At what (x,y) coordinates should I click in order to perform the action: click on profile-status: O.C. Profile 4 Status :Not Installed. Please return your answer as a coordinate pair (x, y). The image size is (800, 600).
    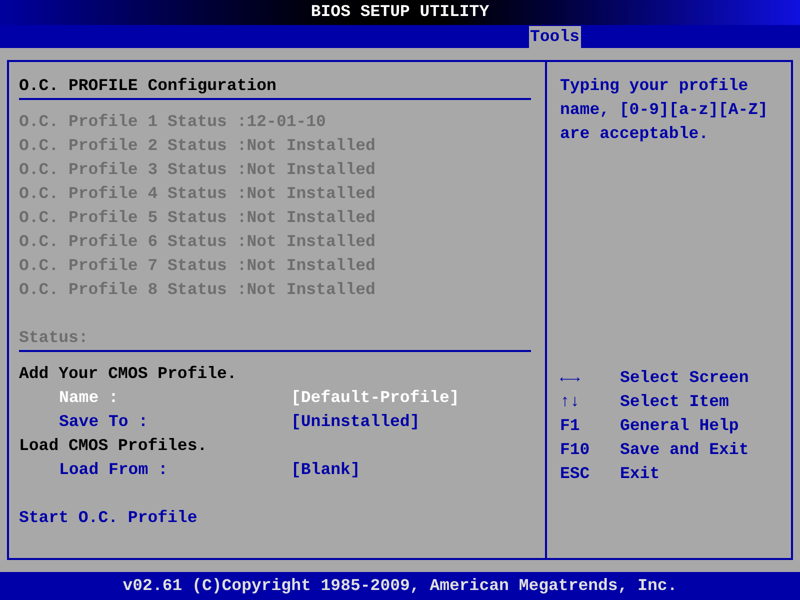
    Looking at the image, I should click on (197, 194).